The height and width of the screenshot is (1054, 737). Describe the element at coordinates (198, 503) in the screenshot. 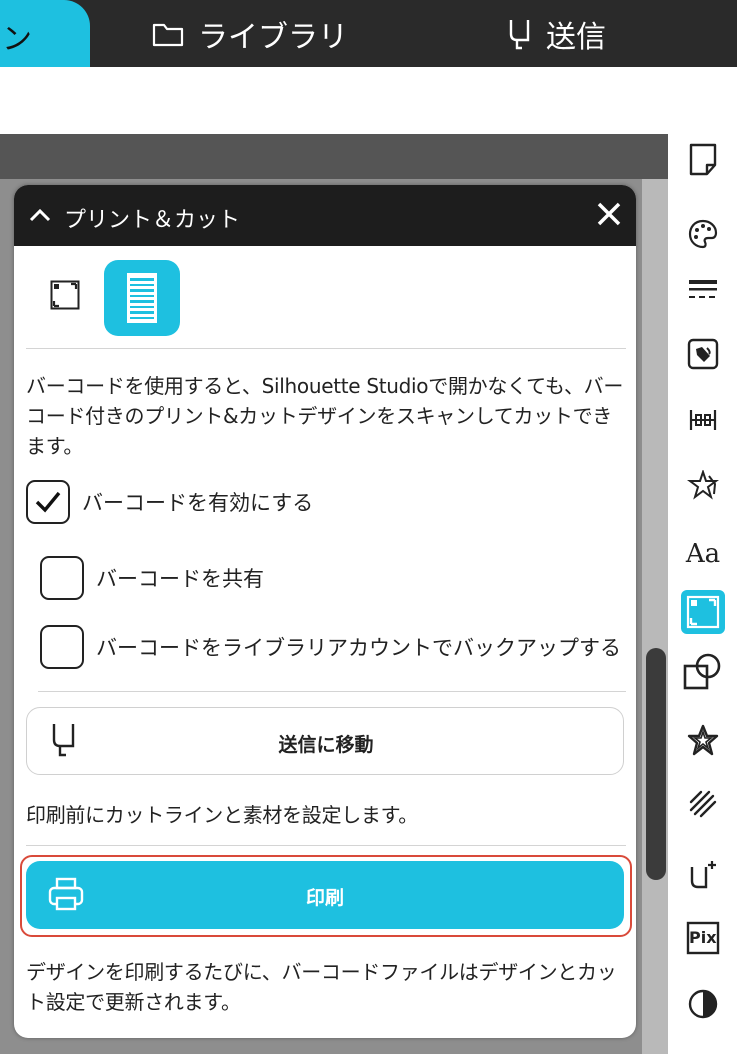

I see `enable-barcode-label: バーコードを有効にする` at that location.